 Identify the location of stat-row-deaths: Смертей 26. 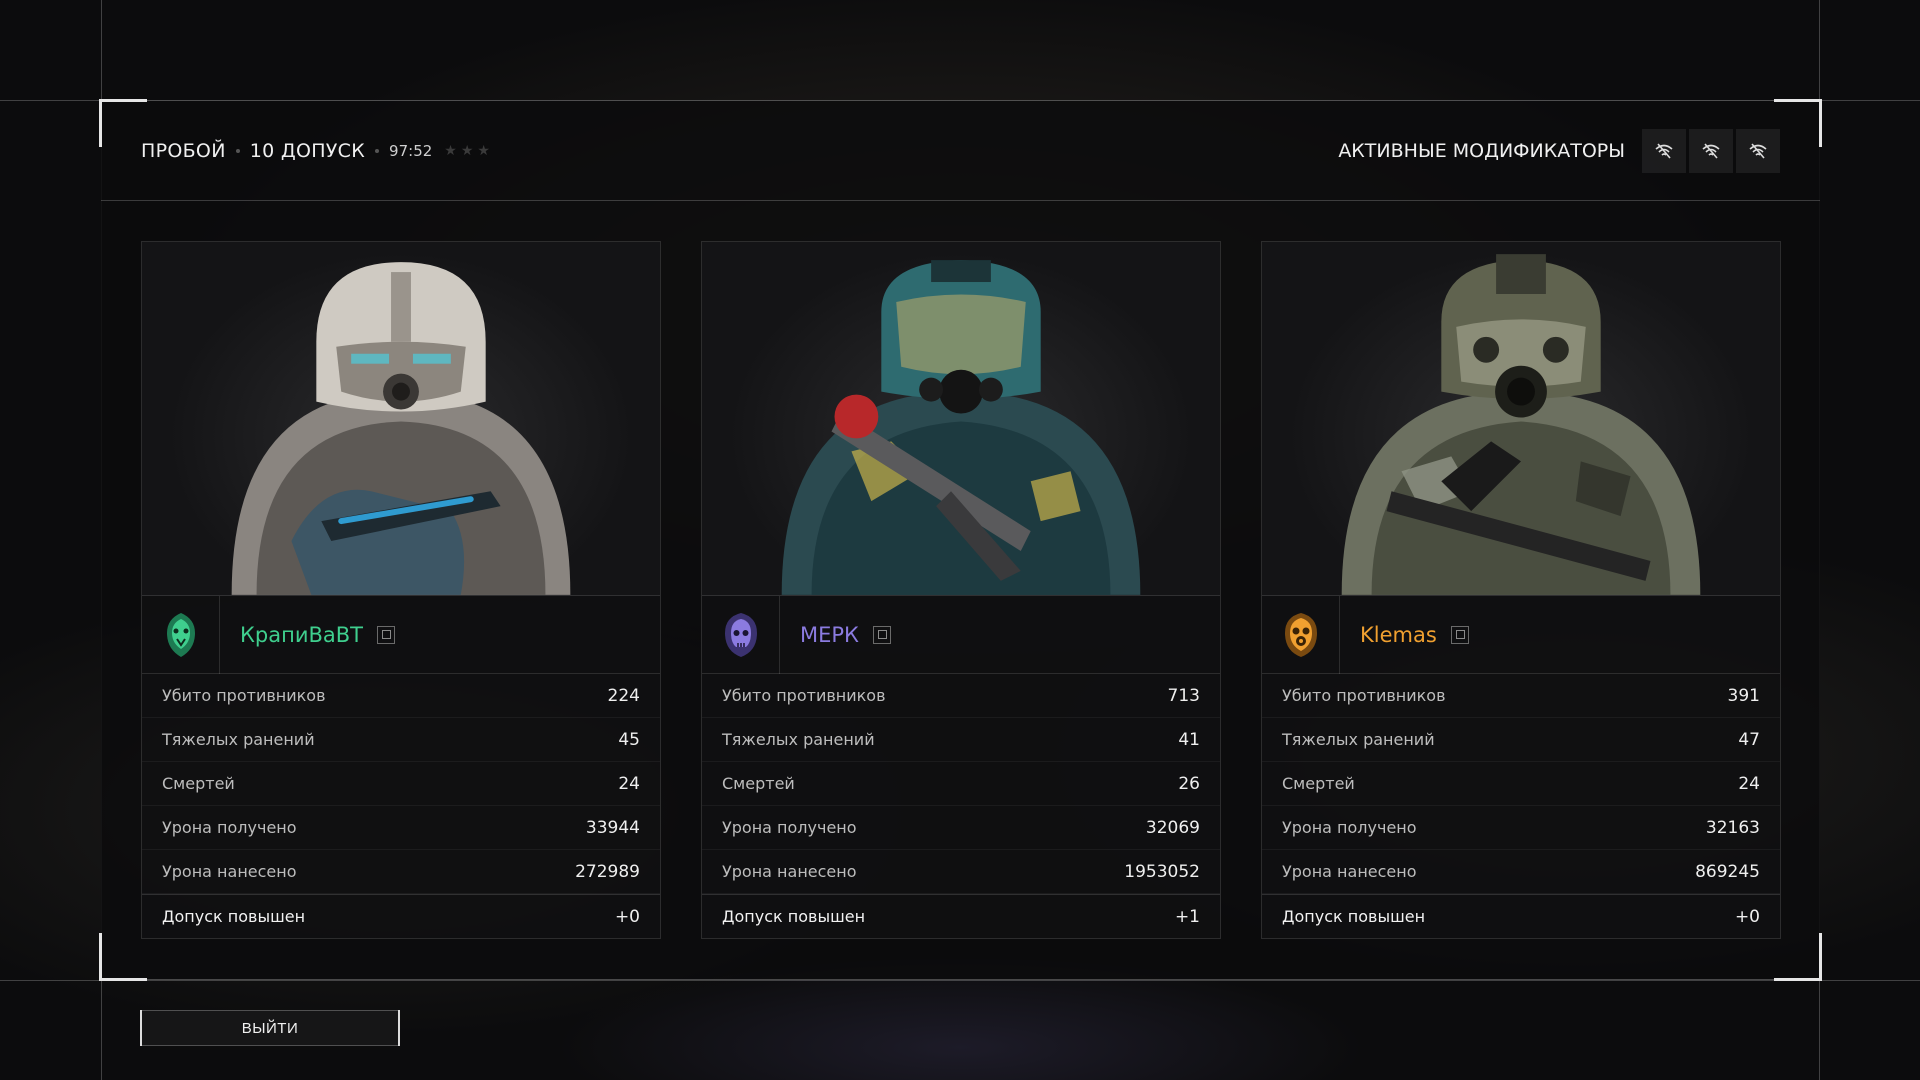
(961, 784).